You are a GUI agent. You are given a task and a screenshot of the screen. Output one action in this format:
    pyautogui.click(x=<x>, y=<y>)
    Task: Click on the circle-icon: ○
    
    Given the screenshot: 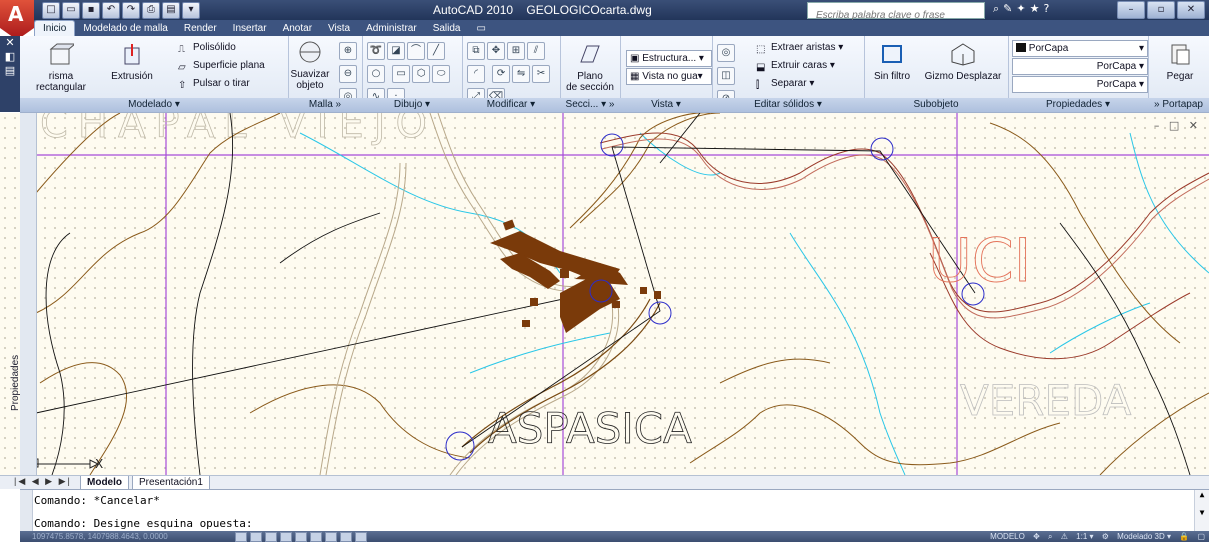 What is the action you would take?
    pyautogui.click(x=376, y=74)
    